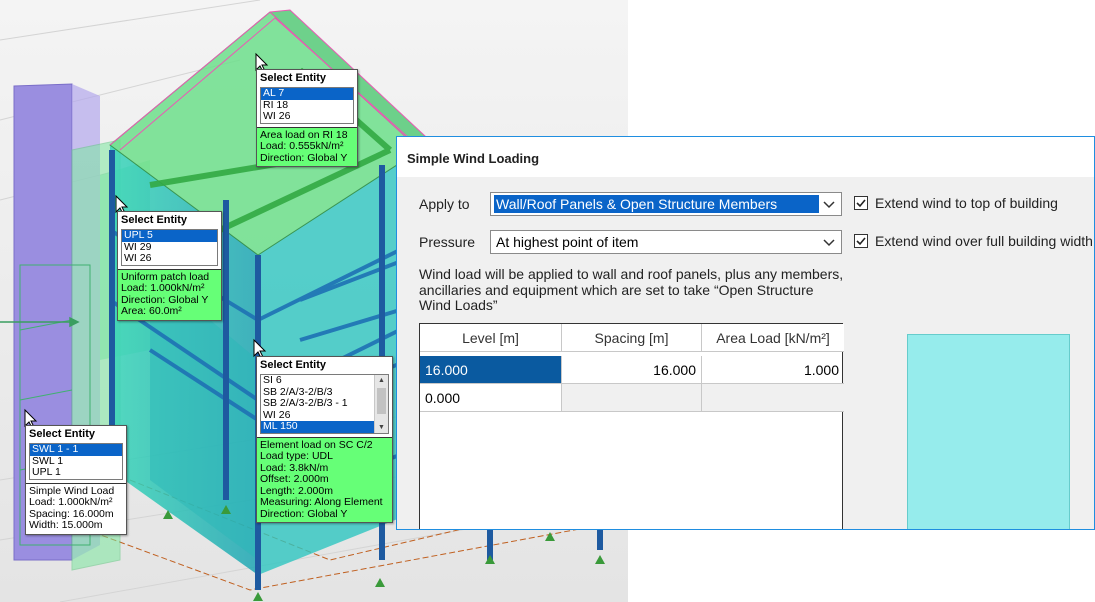  Describe the element at coordinates (773, 370) in the screenshot. I see `cell-area-load: 1.000` at that location.